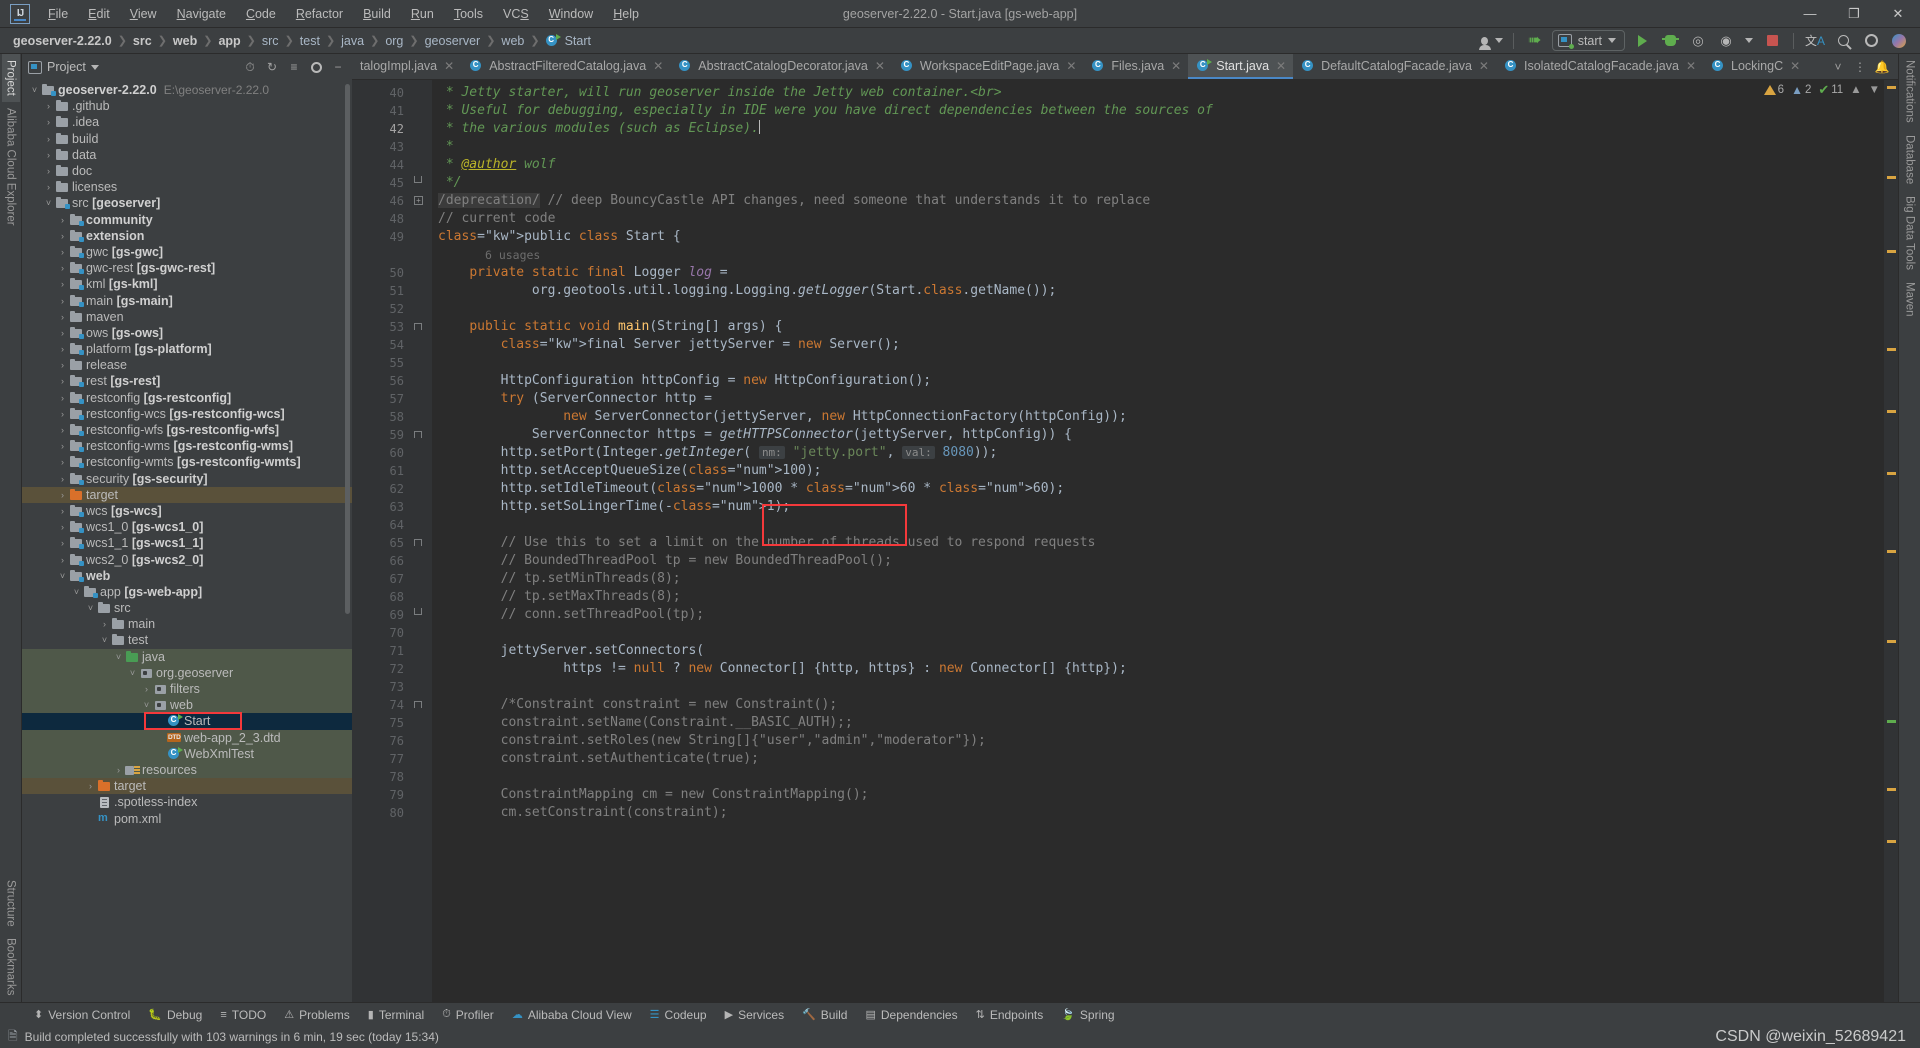  What do you see at coordinates (418, 200) in the screenshot?
I see `expand-fold-icon: +` at bounding box center [418, 200].